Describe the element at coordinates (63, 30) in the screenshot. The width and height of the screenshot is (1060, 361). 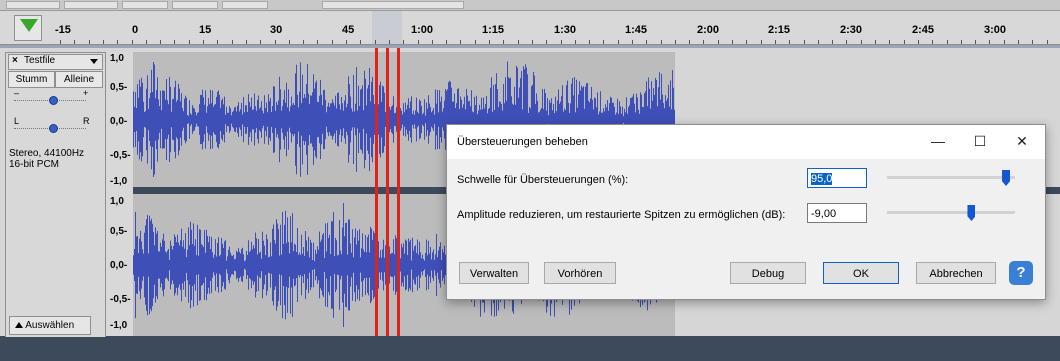
I see `ruler-tick-label: -15` at that location.